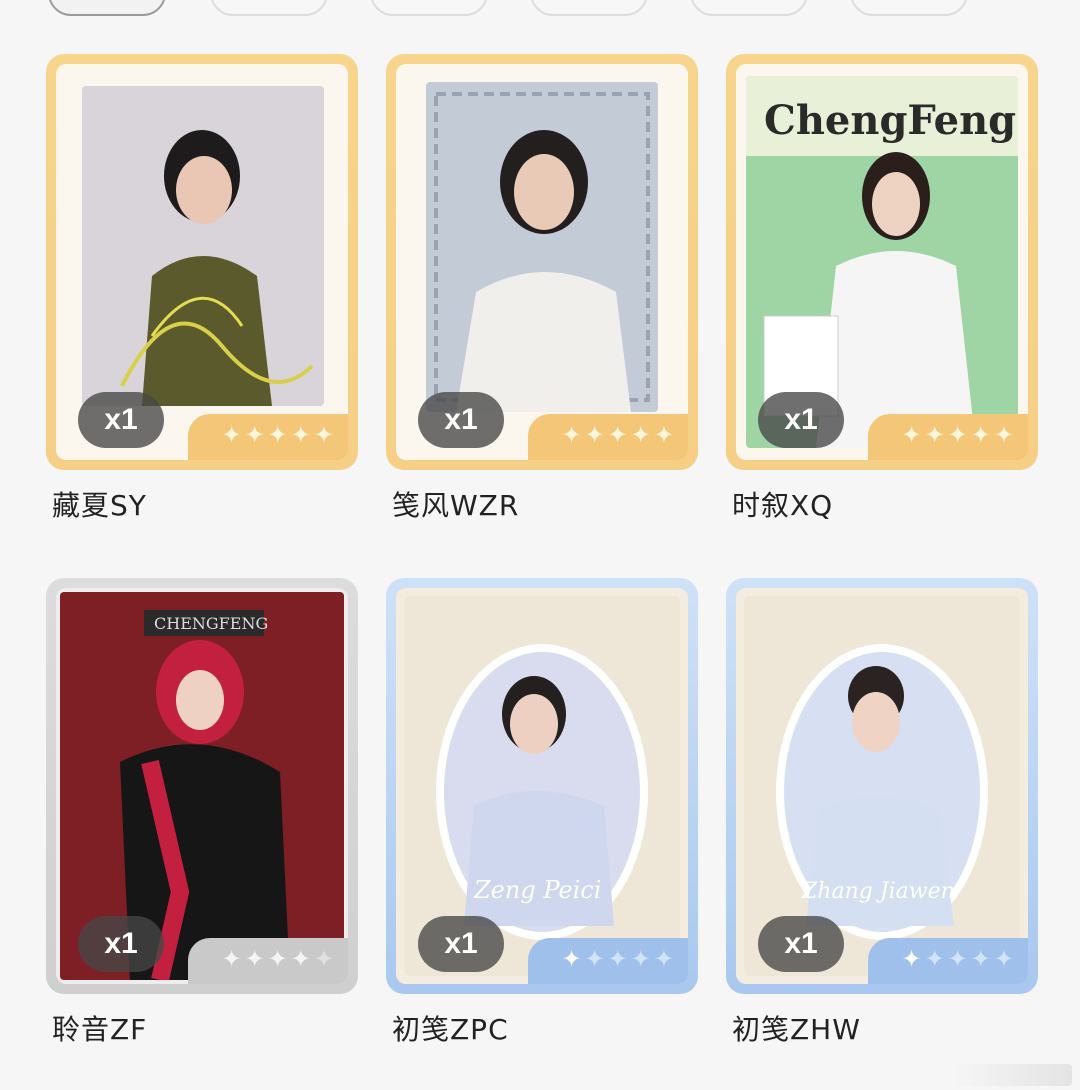 Image resolution: width=1080 pixels, height=1090 pixels. I want to click on card-inner: CHENGFENG ✦ ✦ ✦ ✦ ✦ x1, so click(202, 786).